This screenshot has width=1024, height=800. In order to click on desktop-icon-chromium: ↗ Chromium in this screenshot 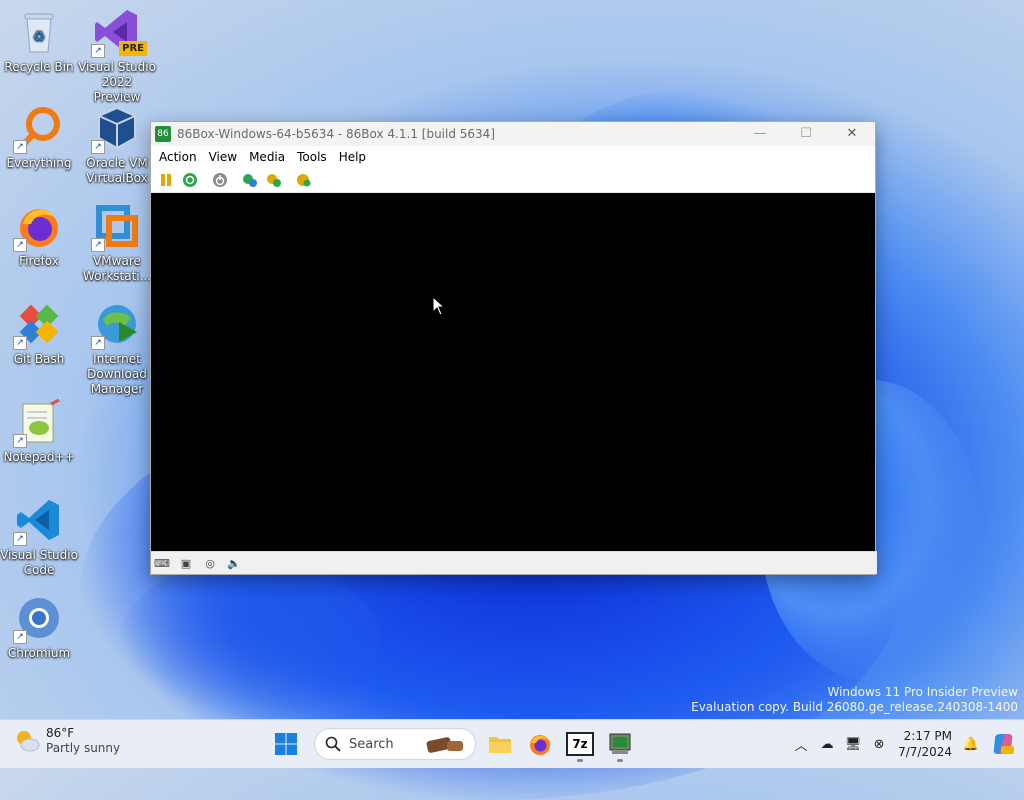, I will do `click(39, 627)`.